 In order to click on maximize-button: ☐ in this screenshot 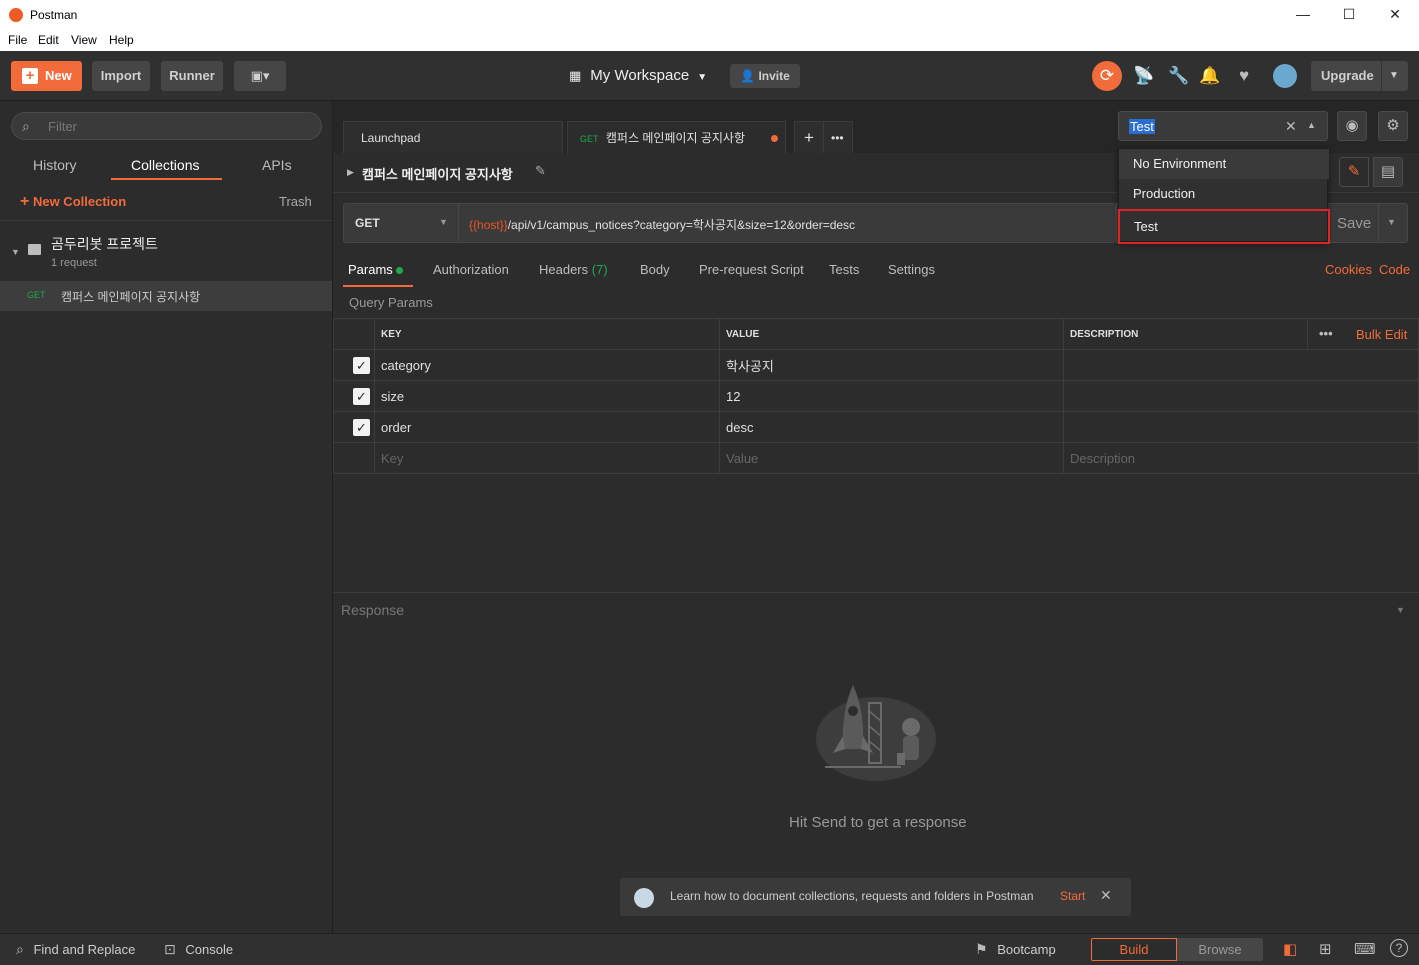, I will do `click(1349, 14)`.